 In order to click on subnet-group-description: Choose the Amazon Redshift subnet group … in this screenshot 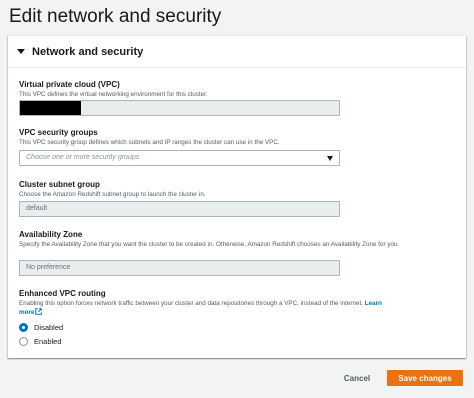, I will do `click(112, 194)`.